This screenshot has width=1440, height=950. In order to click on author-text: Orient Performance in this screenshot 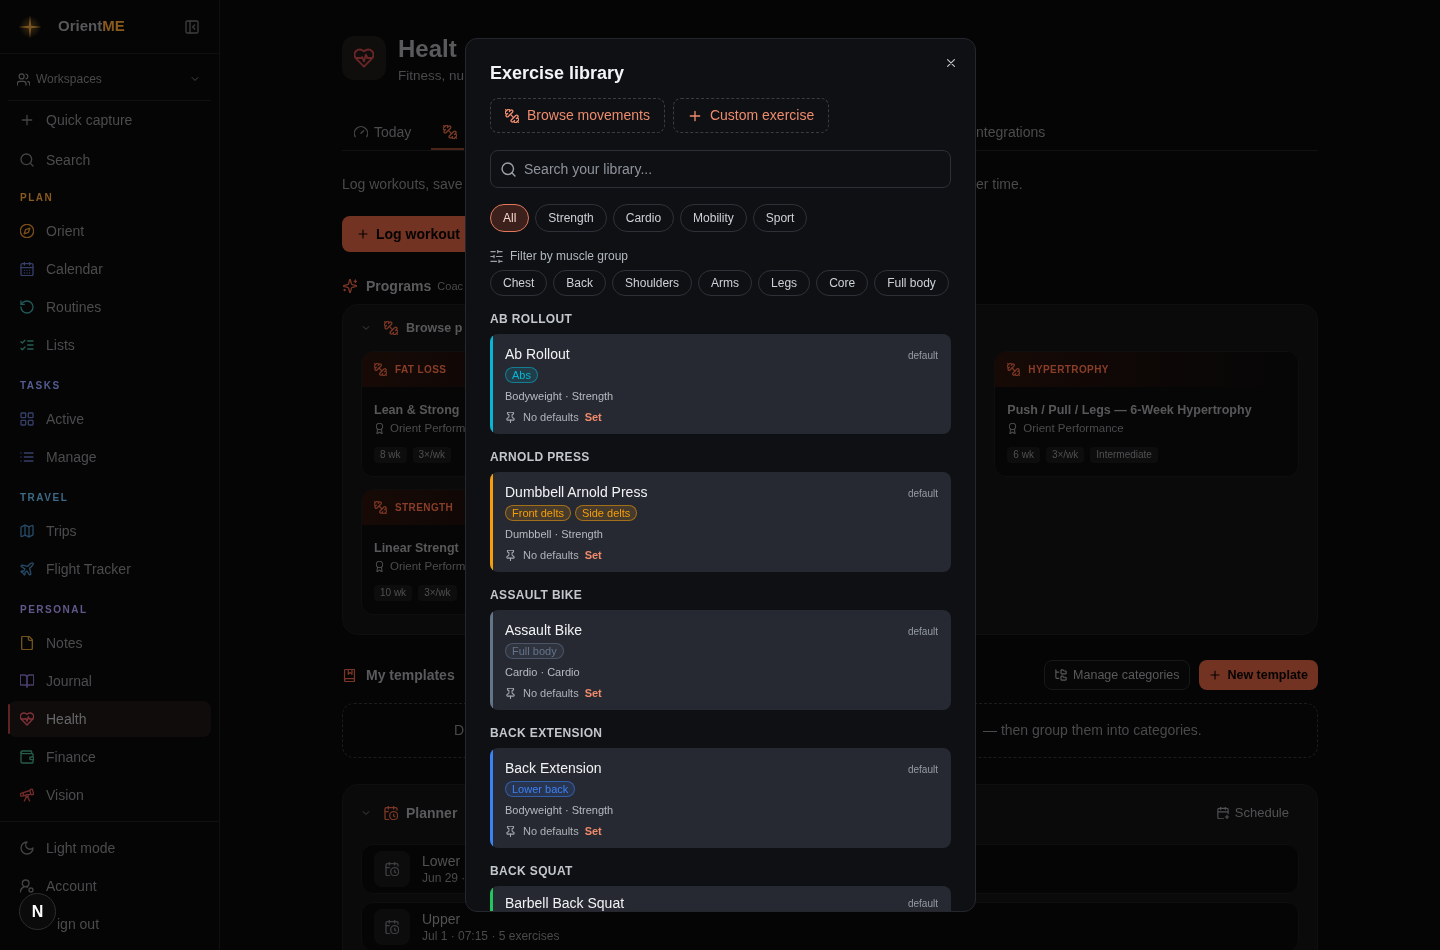, I will do `click(1073, 428)`.